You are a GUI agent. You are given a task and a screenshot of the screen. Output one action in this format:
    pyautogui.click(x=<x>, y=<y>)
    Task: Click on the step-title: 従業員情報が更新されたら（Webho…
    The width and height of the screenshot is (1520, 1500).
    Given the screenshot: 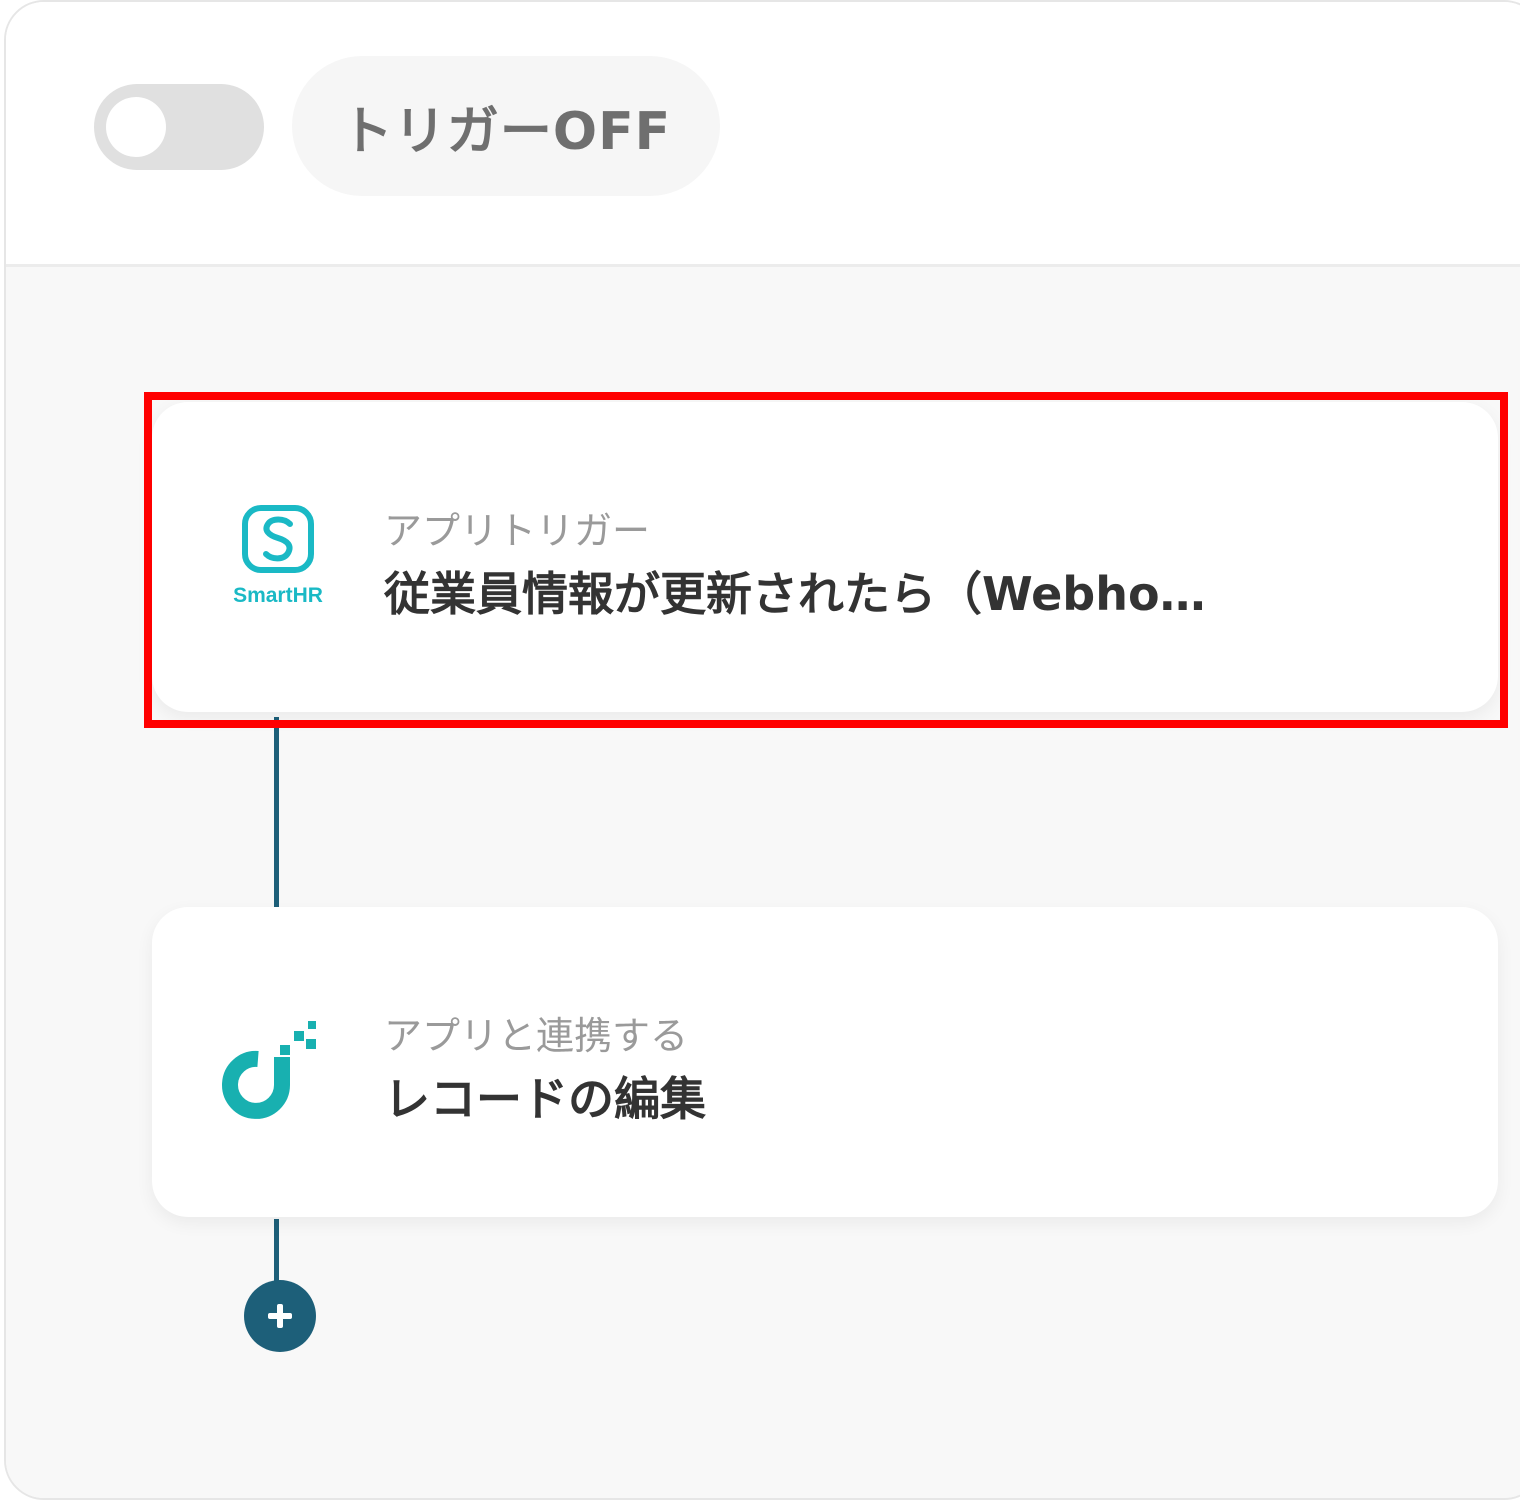 What is the action you would take?
    pyautogui.click(x=795, y=594)
    